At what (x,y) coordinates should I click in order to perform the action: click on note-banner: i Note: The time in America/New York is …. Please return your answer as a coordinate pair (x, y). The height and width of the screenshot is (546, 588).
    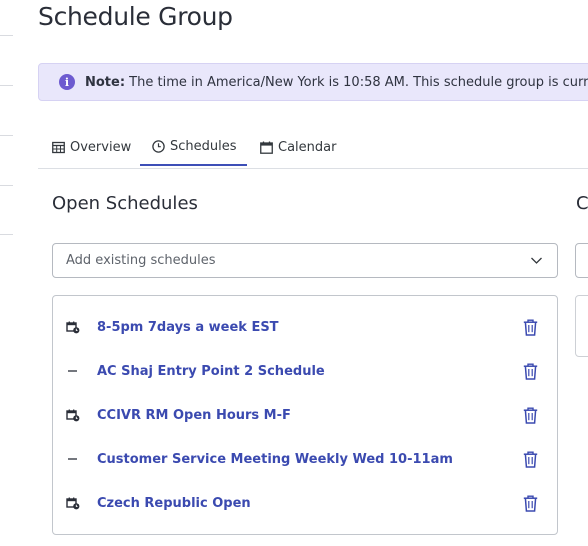
    Looking at the image, I should click on (313, 82).